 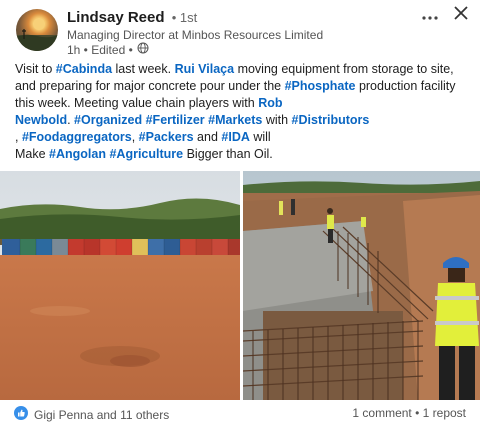 I want to click on author-line: Lindsay Reed • 1st, so click(x=132, y=17).